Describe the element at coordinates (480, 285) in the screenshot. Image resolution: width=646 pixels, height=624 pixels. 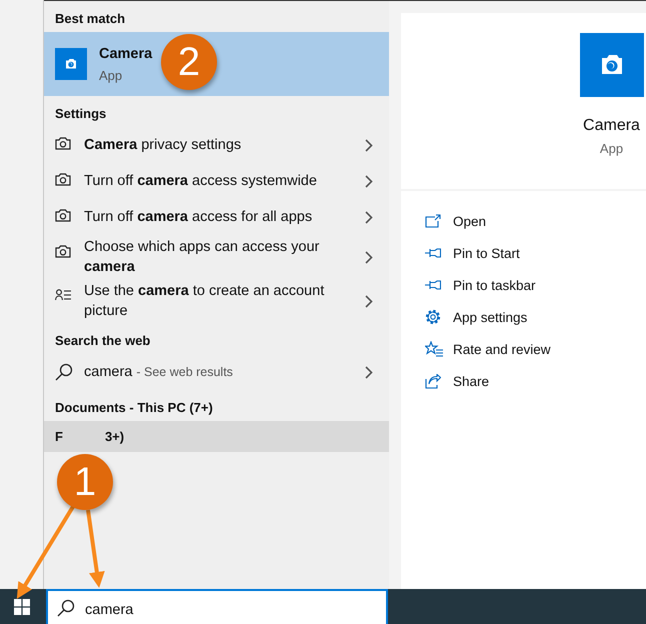
I see `action-link: Pin to taskbar` at that location.